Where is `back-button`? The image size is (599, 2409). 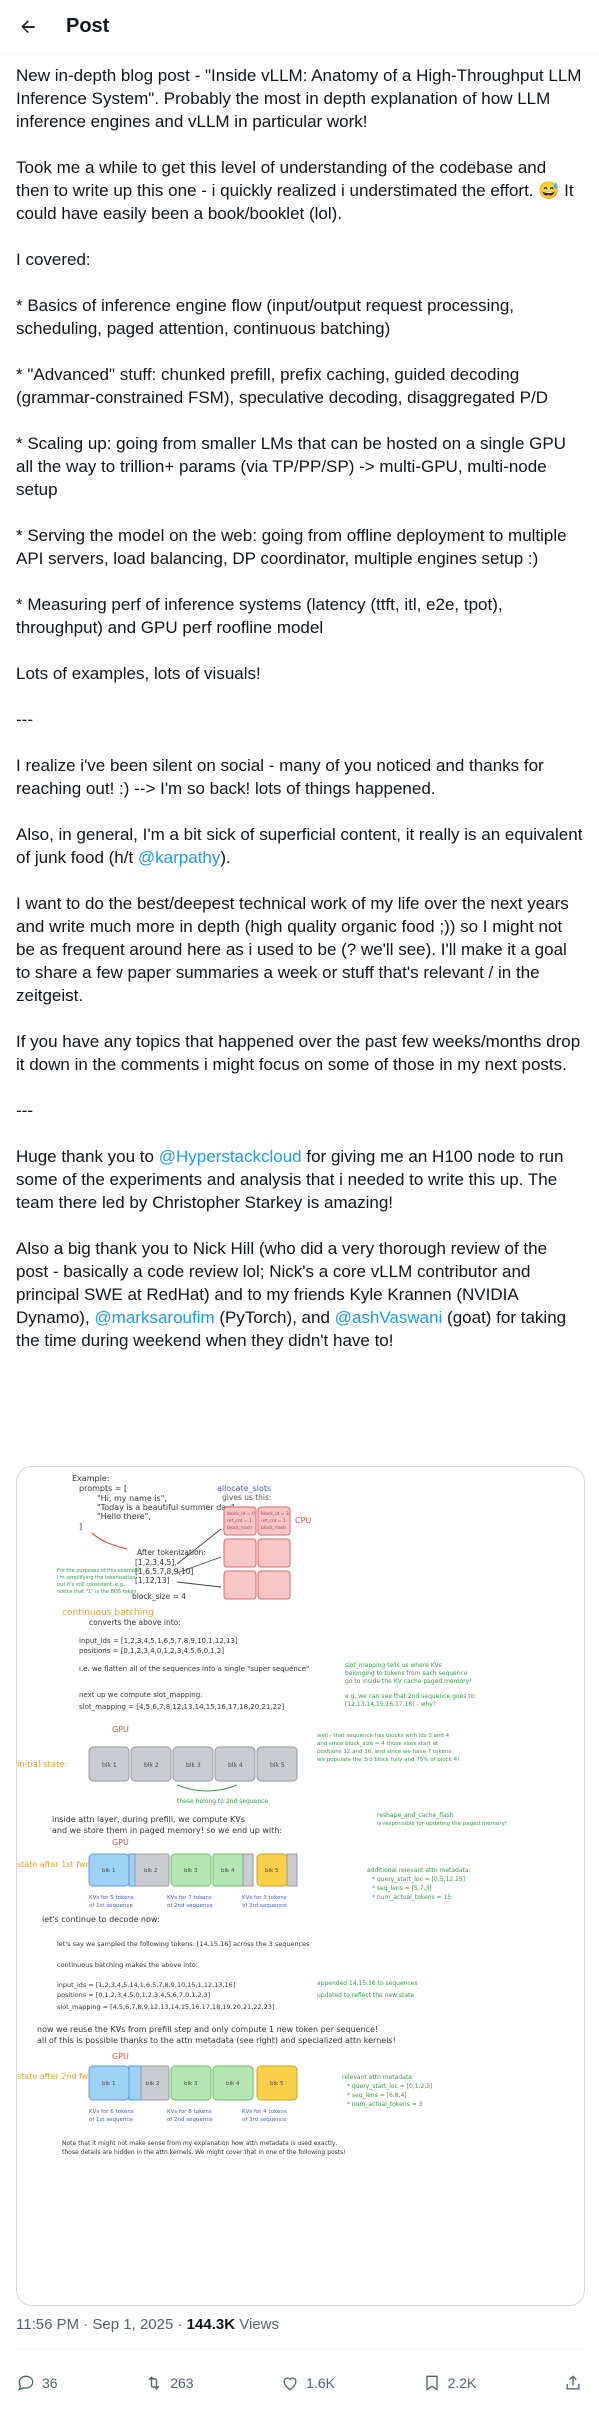
back-button is located at coordinates (28, 27).